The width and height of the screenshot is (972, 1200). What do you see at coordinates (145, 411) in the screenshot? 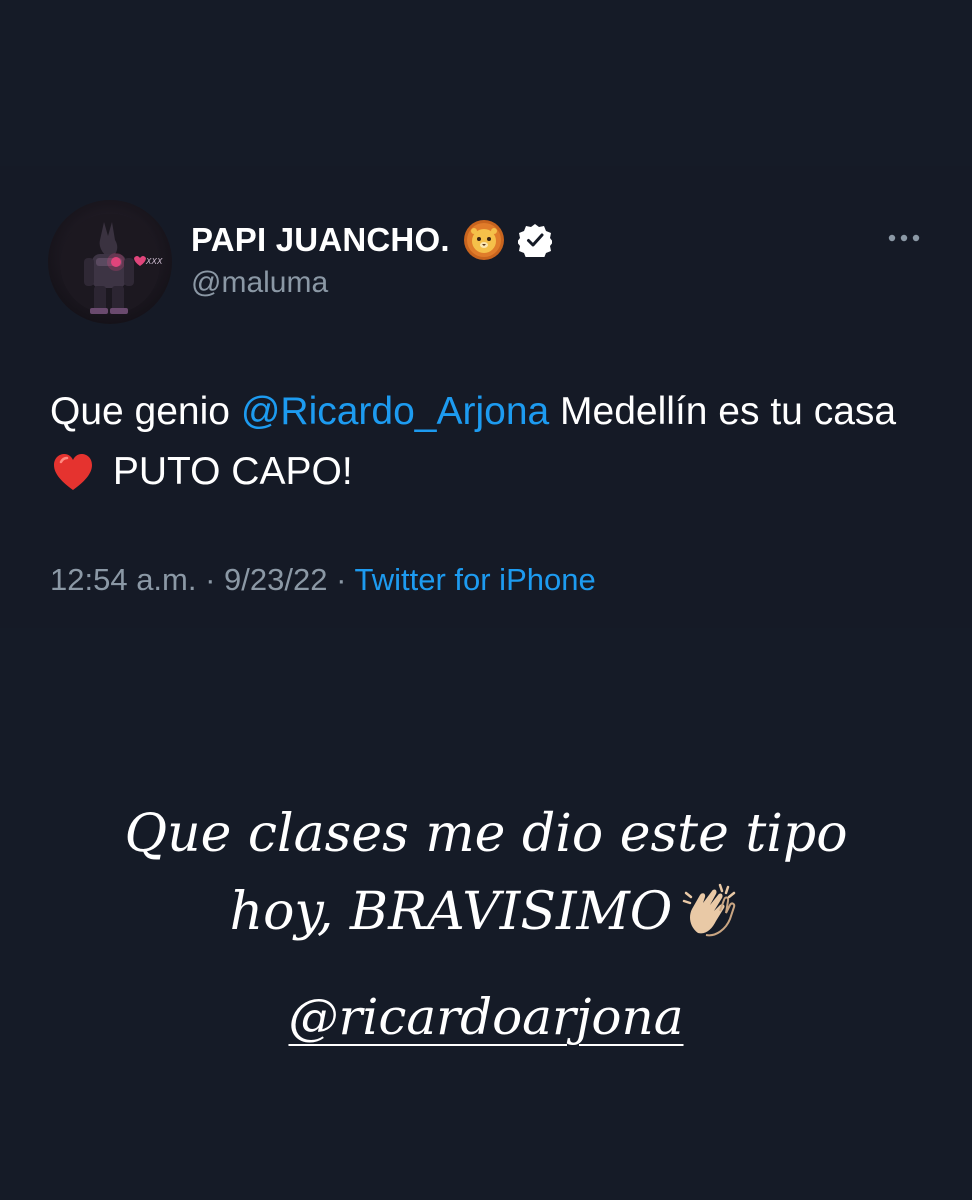
I see `tweet-text-part1: Que genio` at bounding box center [145, 411].